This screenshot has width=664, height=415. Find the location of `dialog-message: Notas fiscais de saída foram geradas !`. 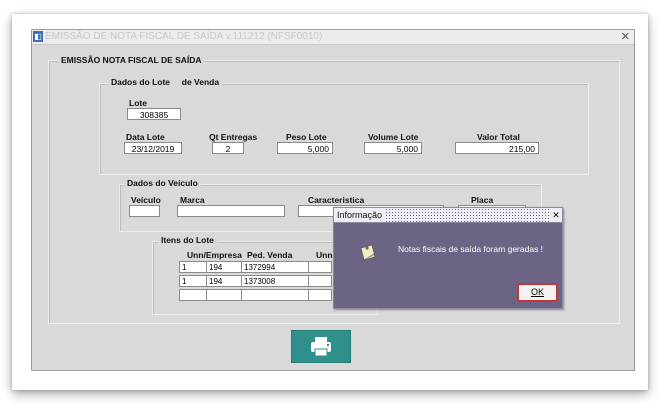

dialog-message: Notas fiscais de saída foram geradas ! is located at coordinates (471, 249).